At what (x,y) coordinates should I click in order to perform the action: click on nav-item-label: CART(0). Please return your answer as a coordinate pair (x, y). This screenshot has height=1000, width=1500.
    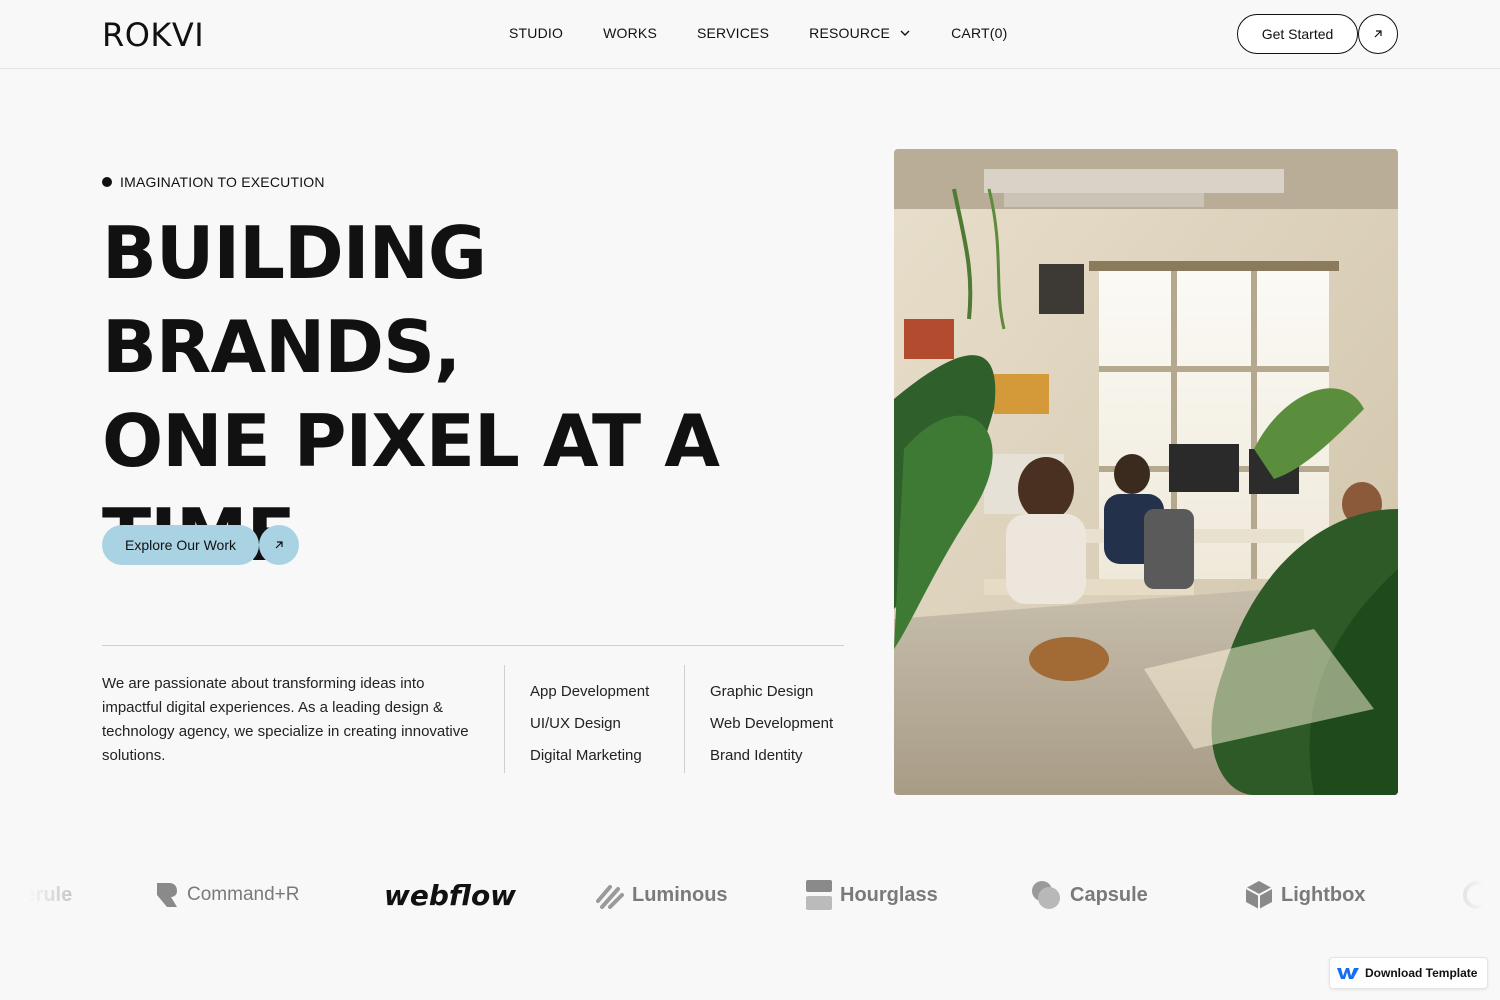
    Looking at the image, I should click on (979, 33).